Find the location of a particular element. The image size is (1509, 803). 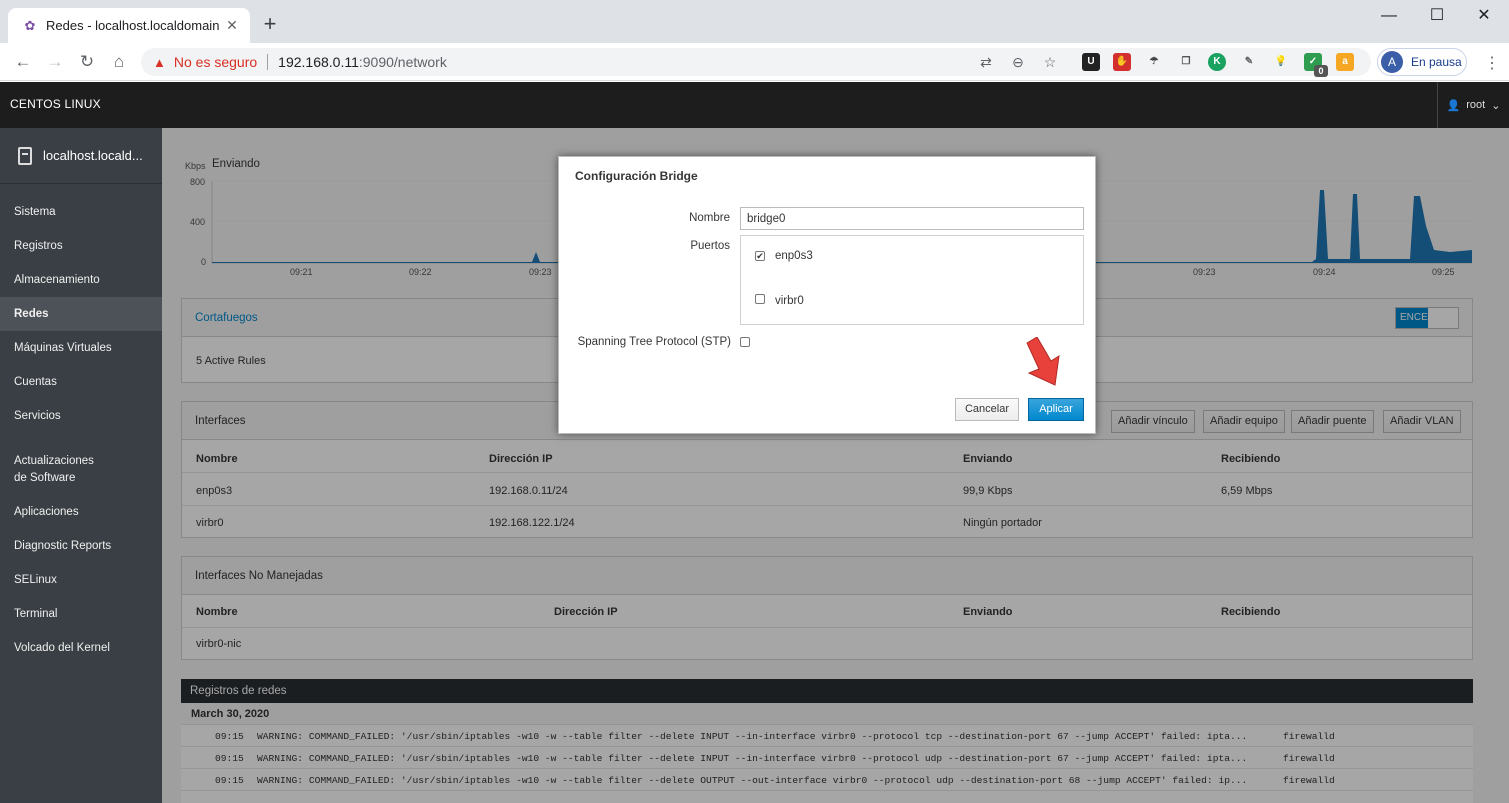

back-arrow-icon: ← is located at coordinates (23, 62).